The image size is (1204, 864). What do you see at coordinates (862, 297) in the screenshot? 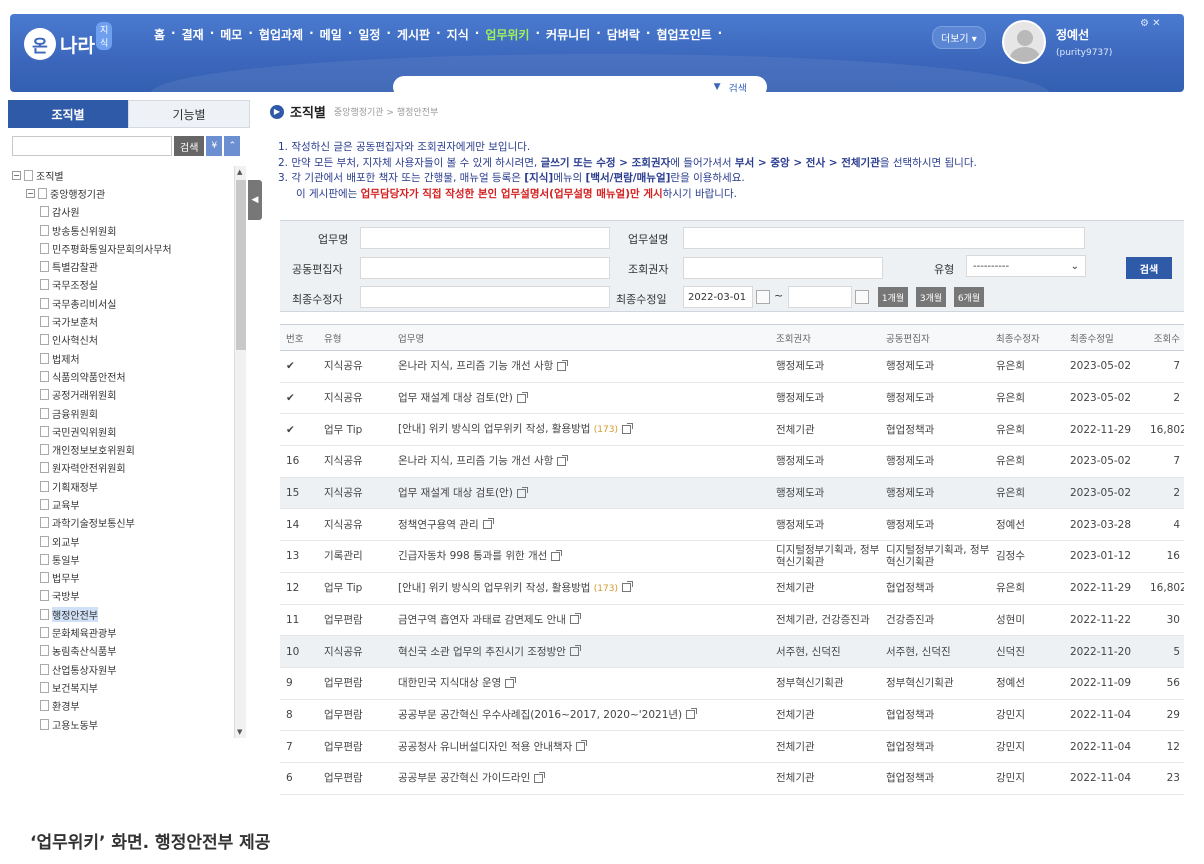
I see `calendar-to-icon` at bounding box center [862, 297].